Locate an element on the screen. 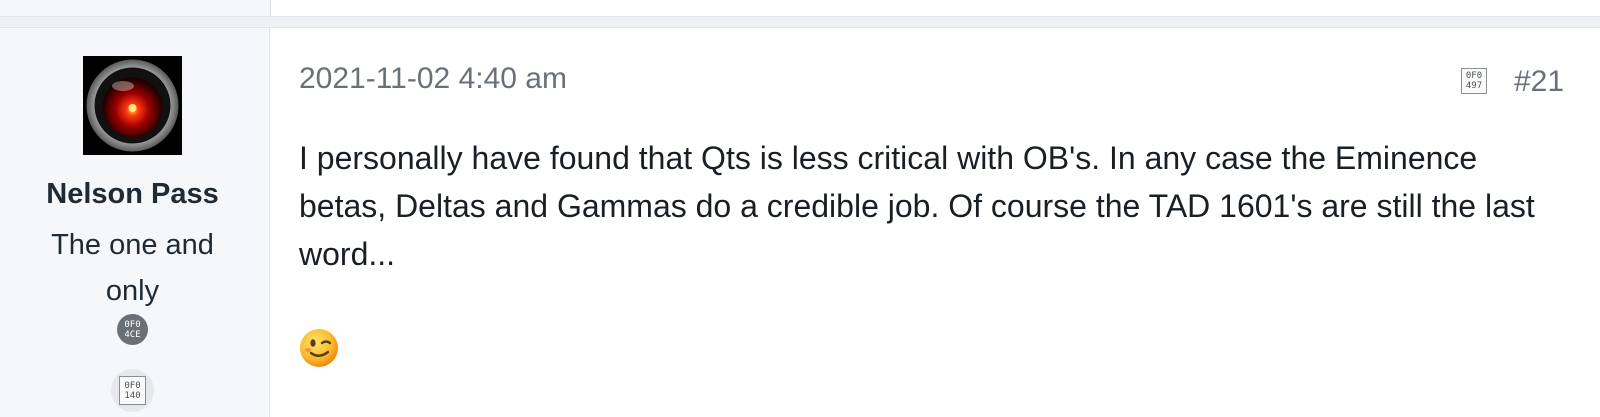 The height and width of the screenshot is (417, 1600). trophy-badge-glyph: 0F0140 is located at coordinates (132, 390).